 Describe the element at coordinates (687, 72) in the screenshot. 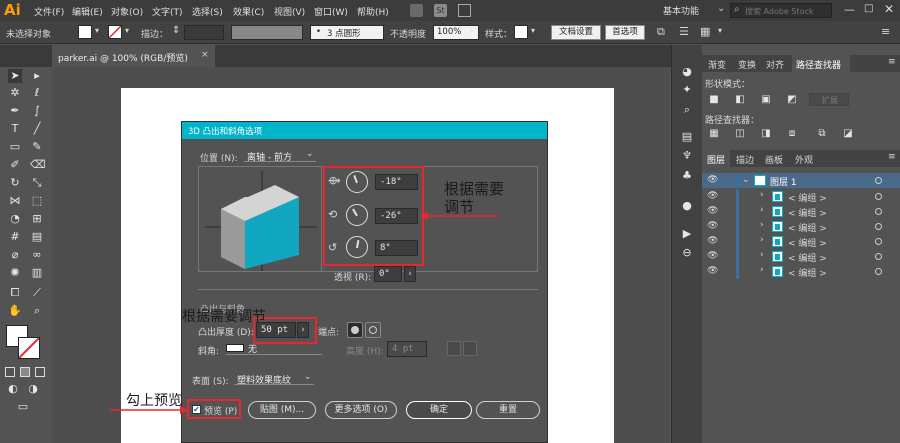

I see `color-panel-icon: ◕` at that location.